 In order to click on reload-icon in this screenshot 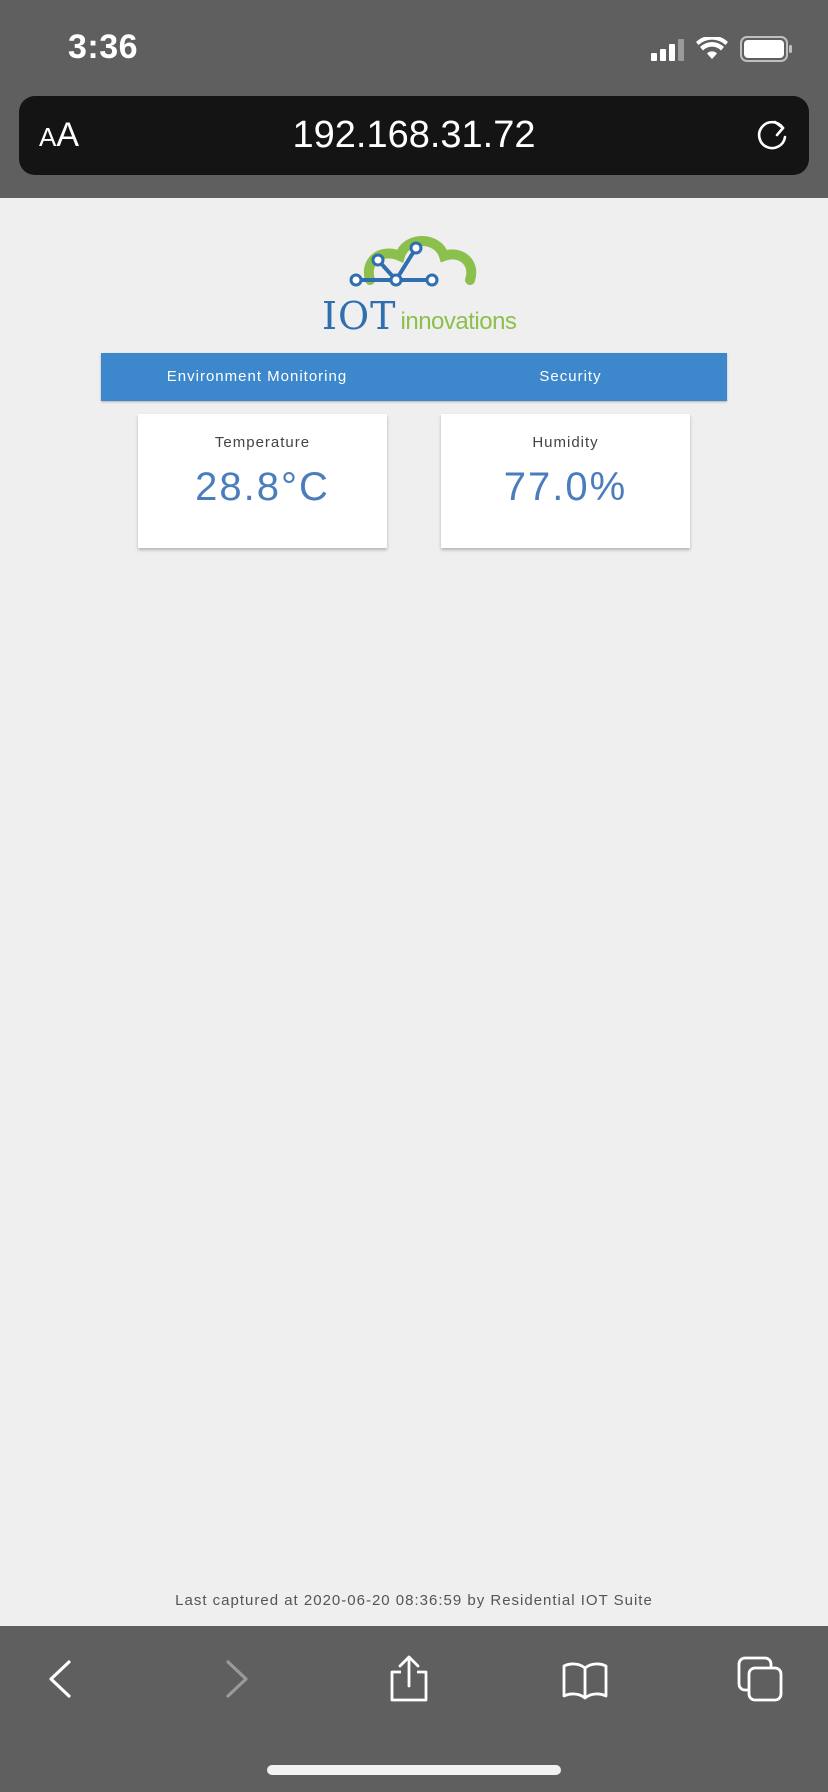, I will do `click(772, 135)`.